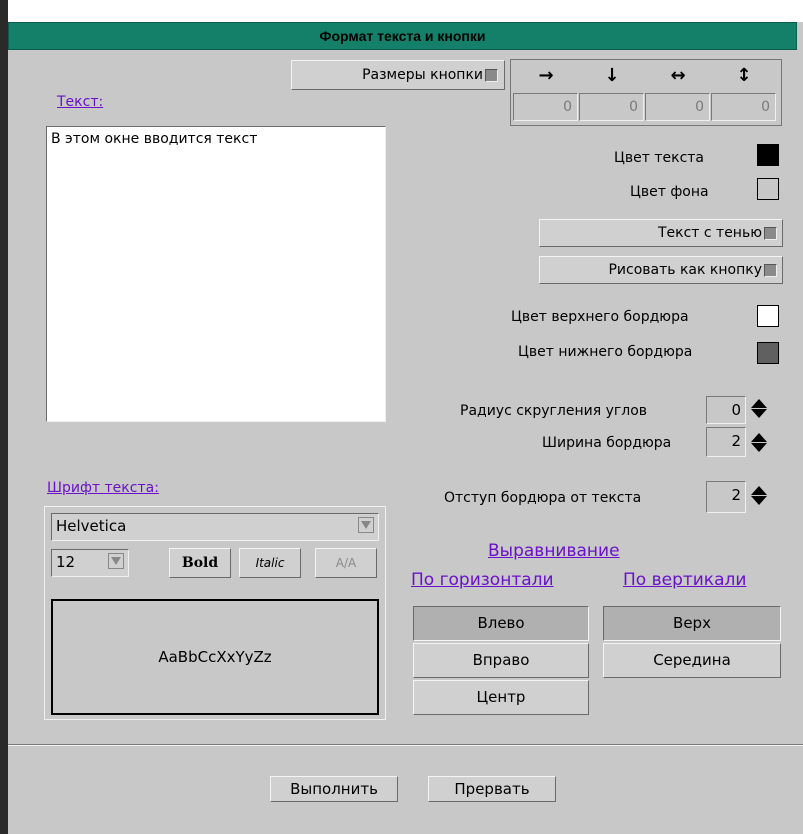  Describe the element at coordinates (743, 107) in the screenshot. I see `size-vertical-field: 0` at that location.